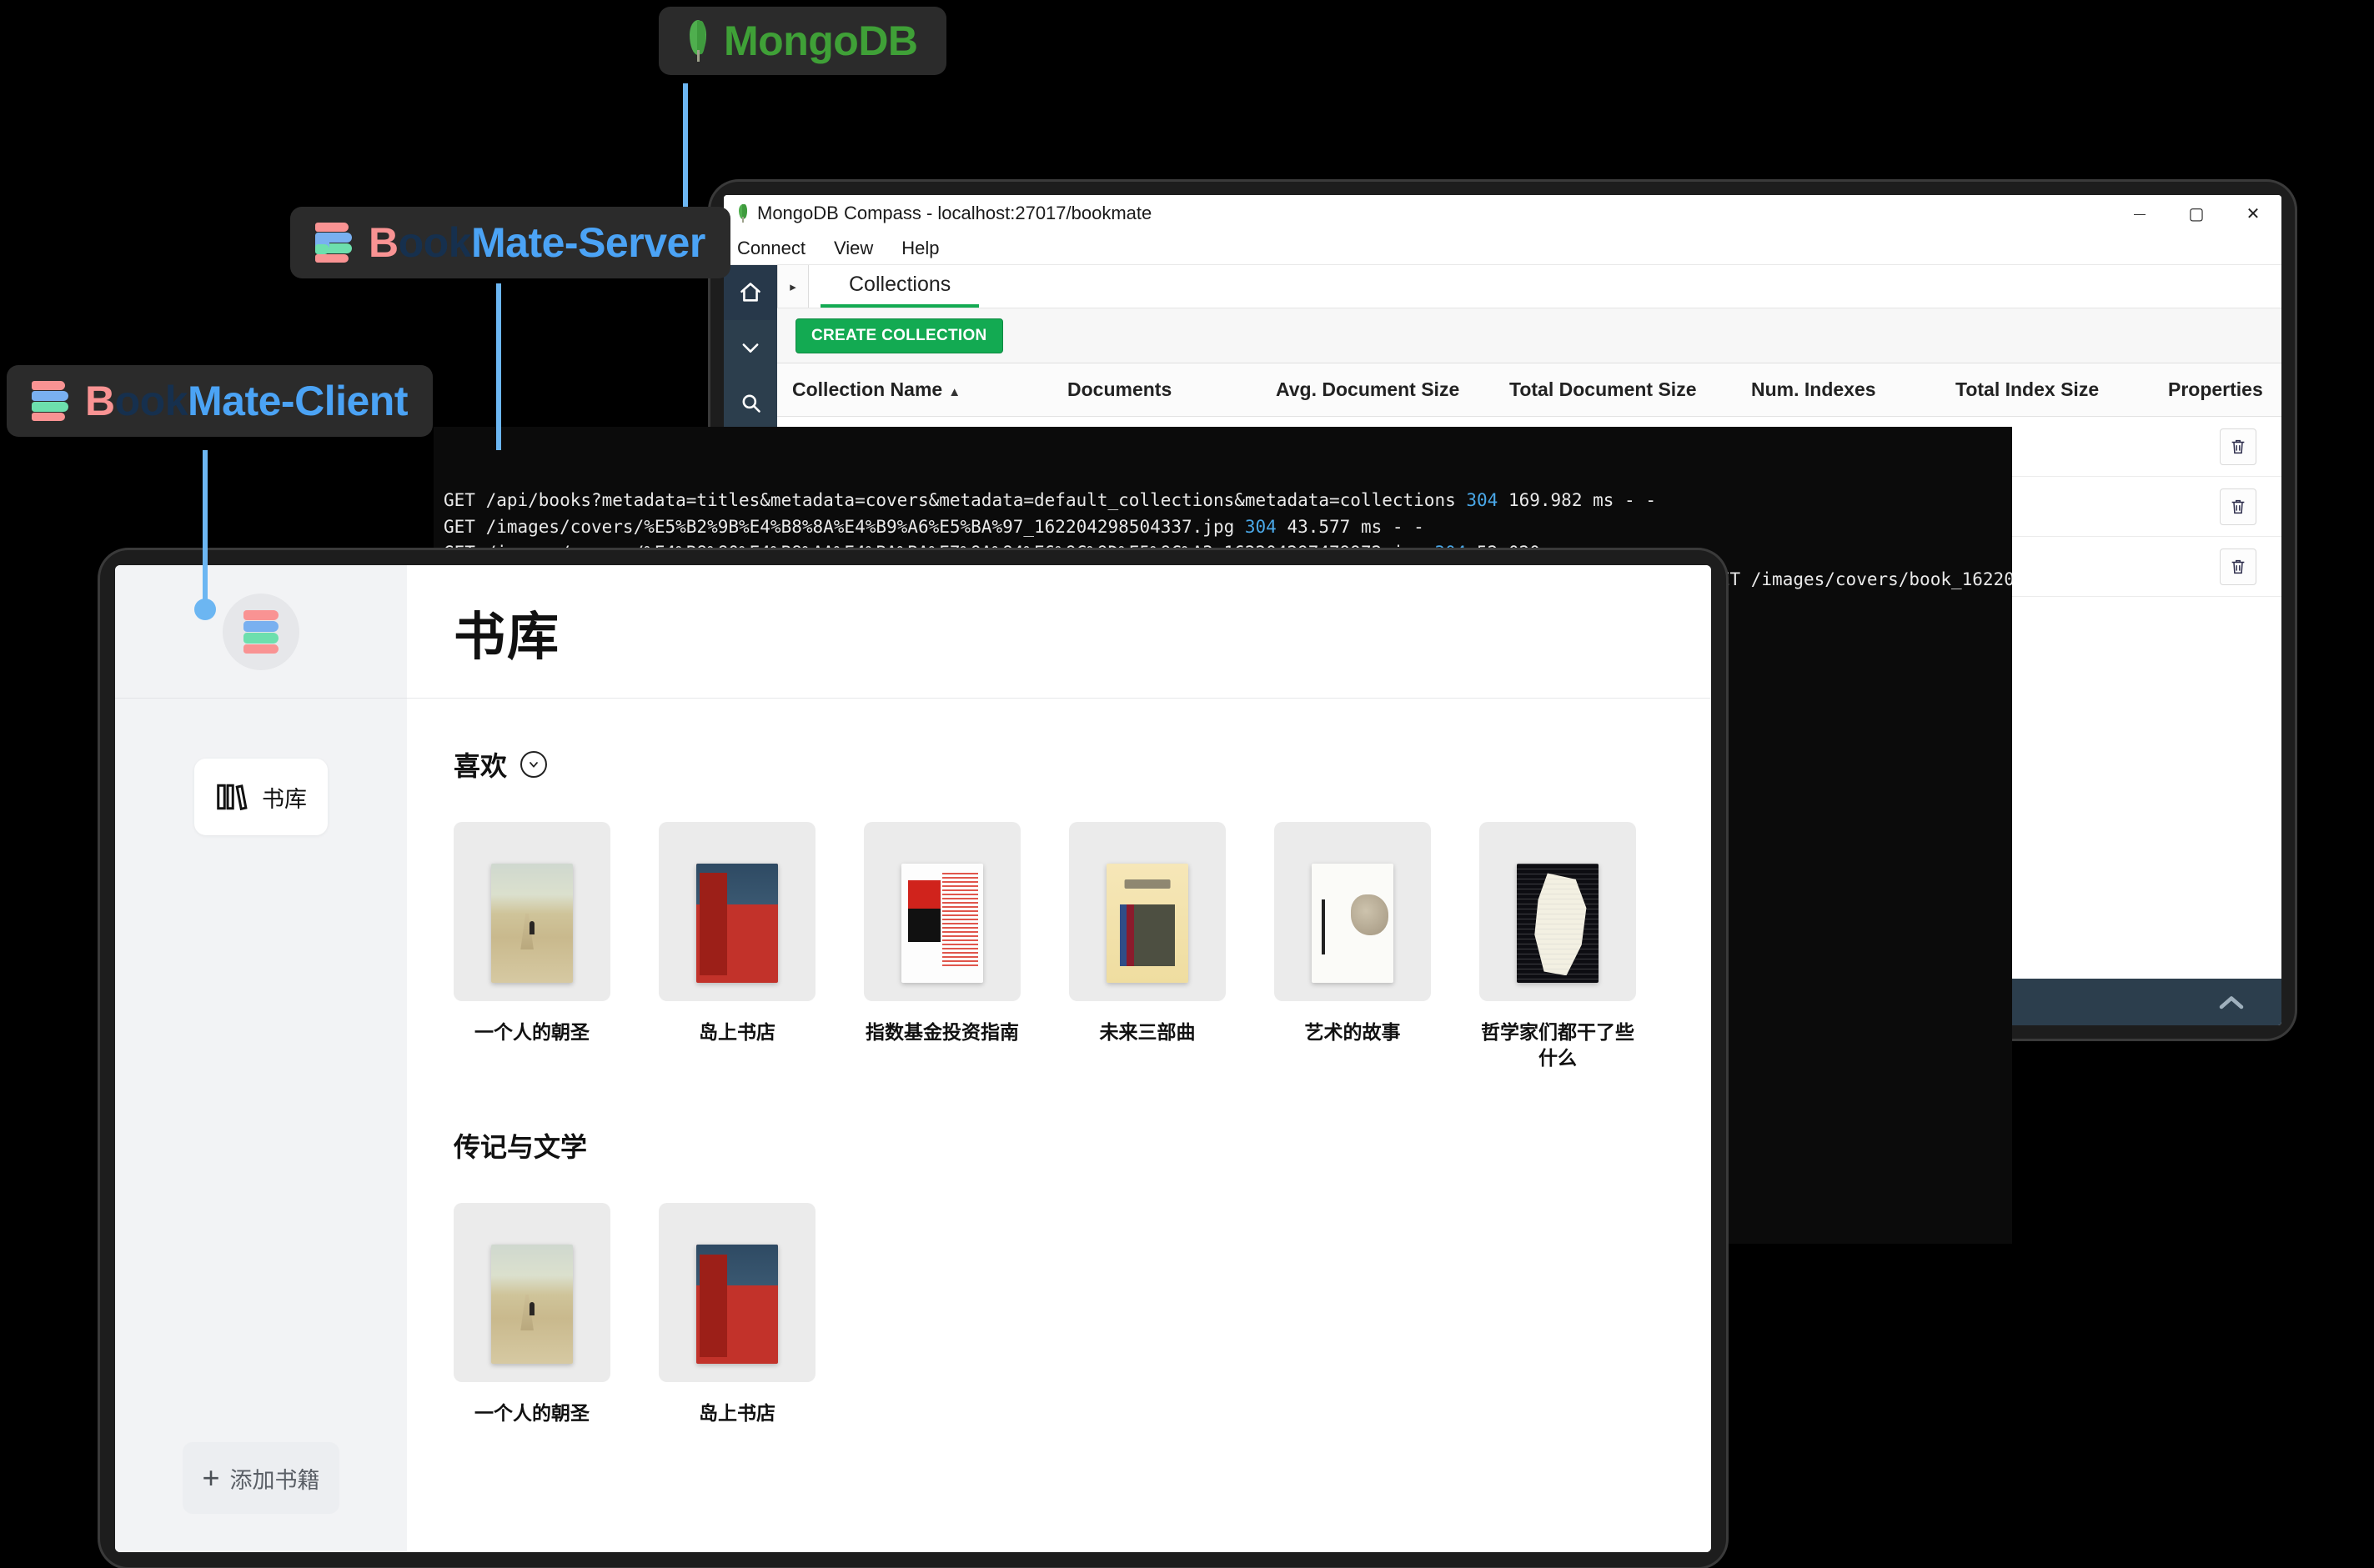  What do you see at coordinates (915, 389) in the screenshot?
I see `column-collection-name: Collection Name ▲` at bounding box center [915, 389].